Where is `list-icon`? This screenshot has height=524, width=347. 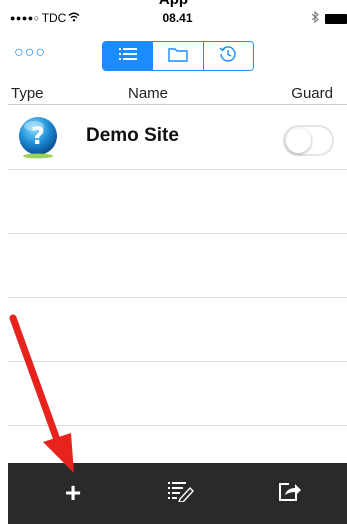 list-icon is located at coordinates (127, 56).